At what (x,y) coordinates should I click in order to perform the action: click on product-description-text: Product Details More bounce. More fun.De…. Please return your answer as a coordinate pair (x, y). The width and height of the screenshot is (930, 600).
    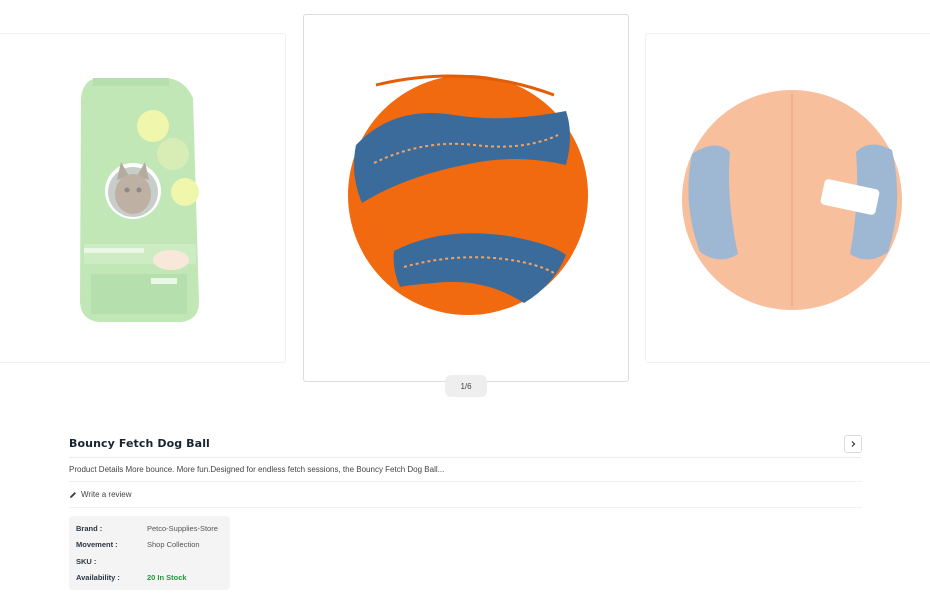
    Looking at the image, I should click on (257, 469).